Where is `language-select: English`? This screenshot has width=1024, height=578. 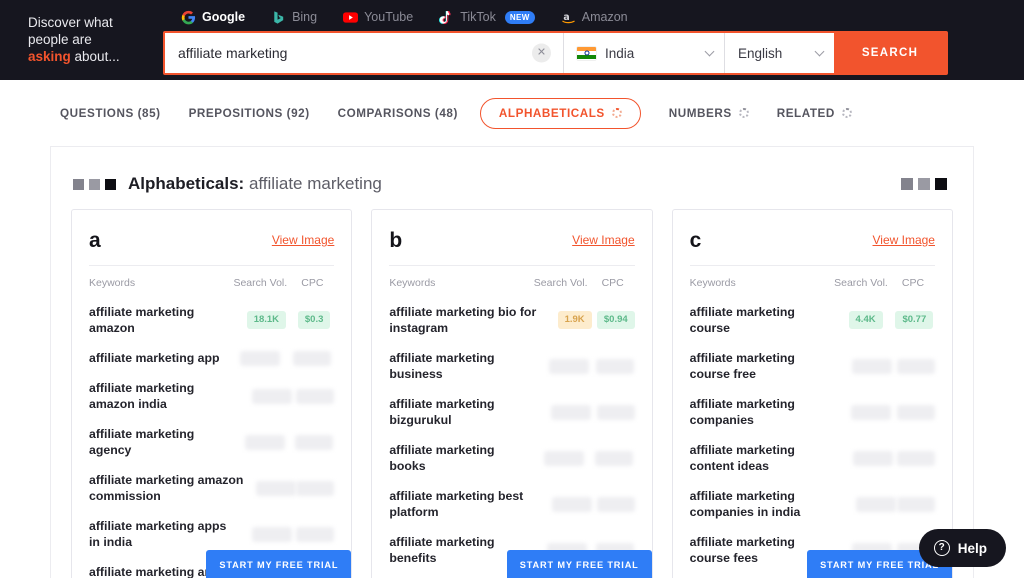 language-select: English is located at coordinates (779, 53).